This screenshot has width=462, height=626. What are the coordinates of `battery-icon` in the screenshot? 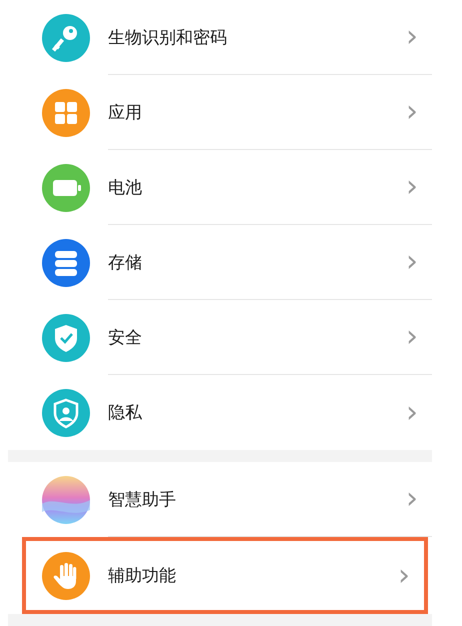 It's located at (66, 188).